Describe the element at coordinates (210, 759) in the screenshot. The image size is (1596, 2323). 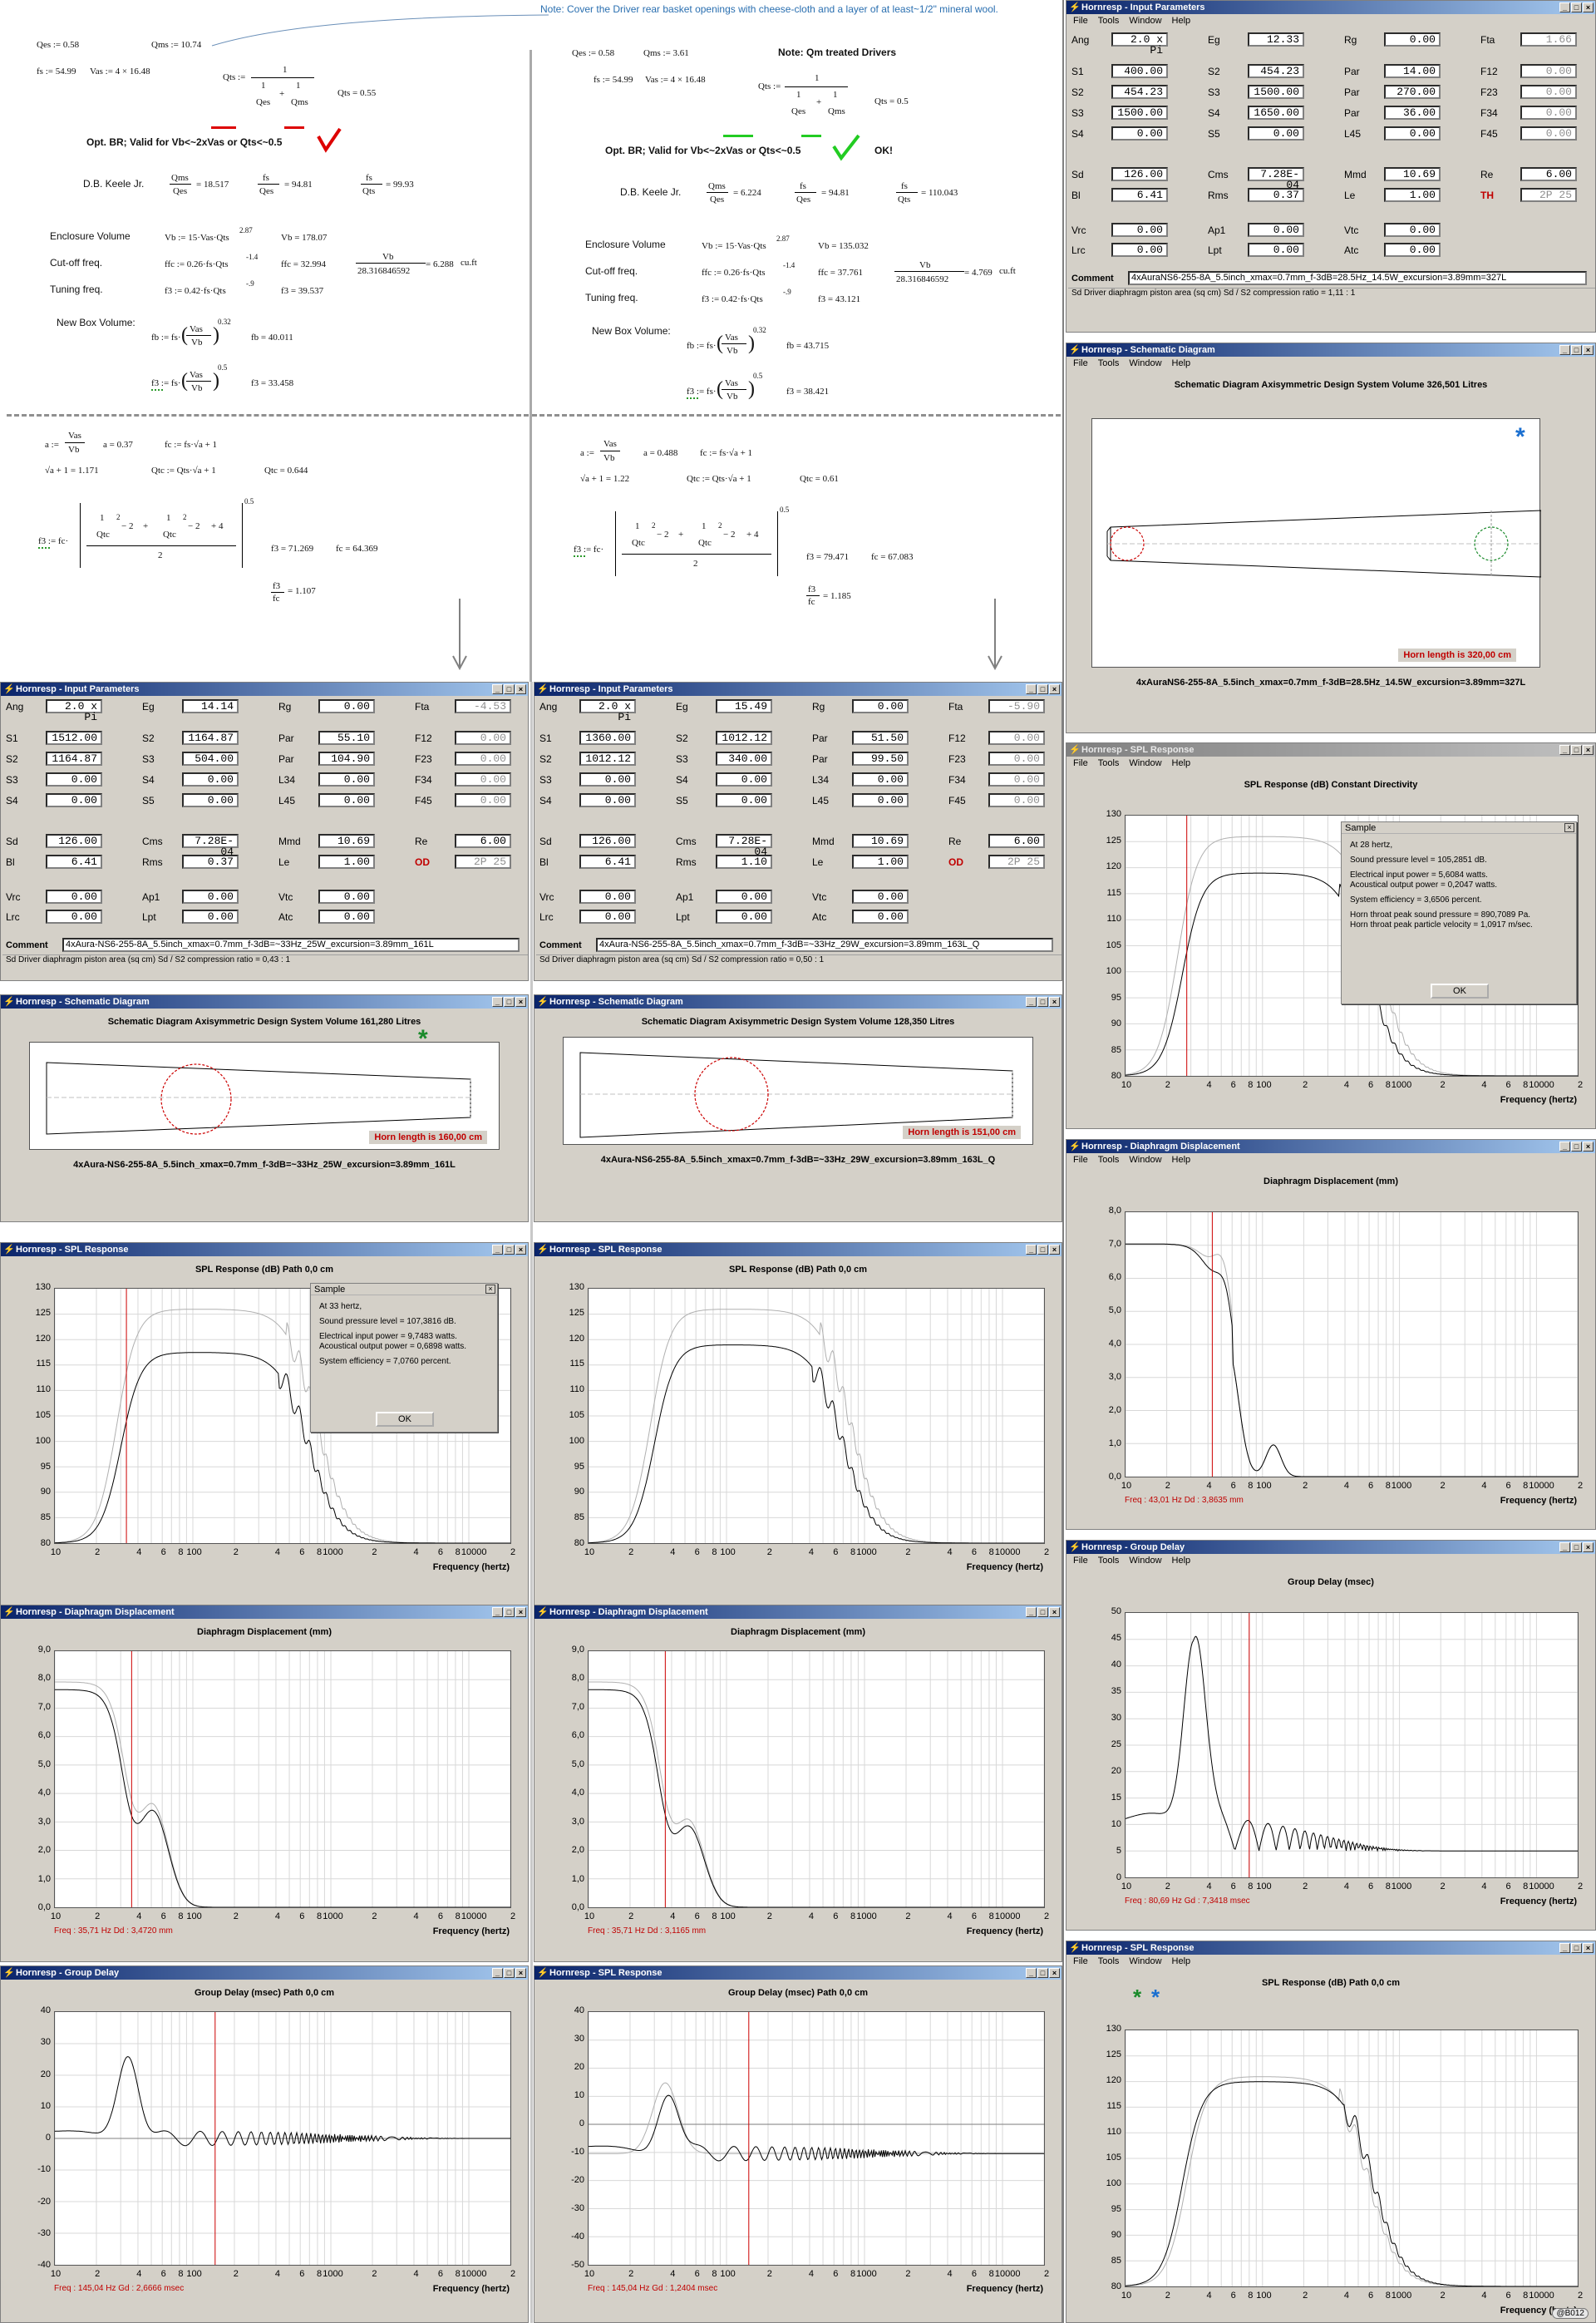
I see `param-field-s3: 504.00` at that location.